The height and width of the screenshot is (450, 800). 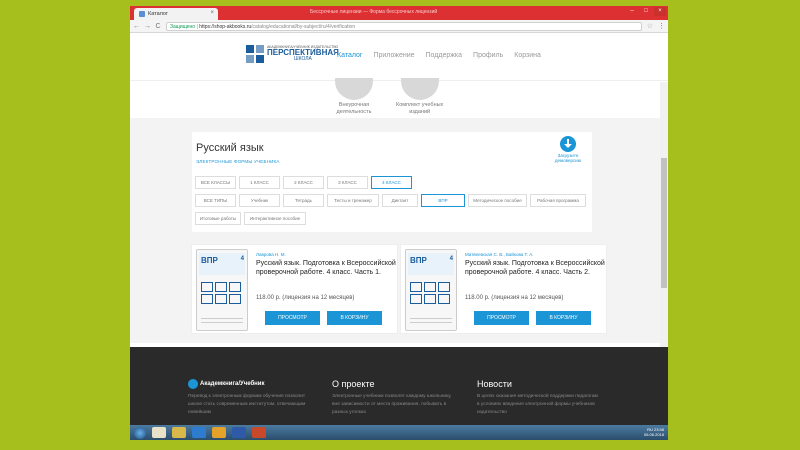 What do you see at coordinates (664, 223) in the screenshot?
I see `scrollbar-thumb` at bounding box center [664, 223].